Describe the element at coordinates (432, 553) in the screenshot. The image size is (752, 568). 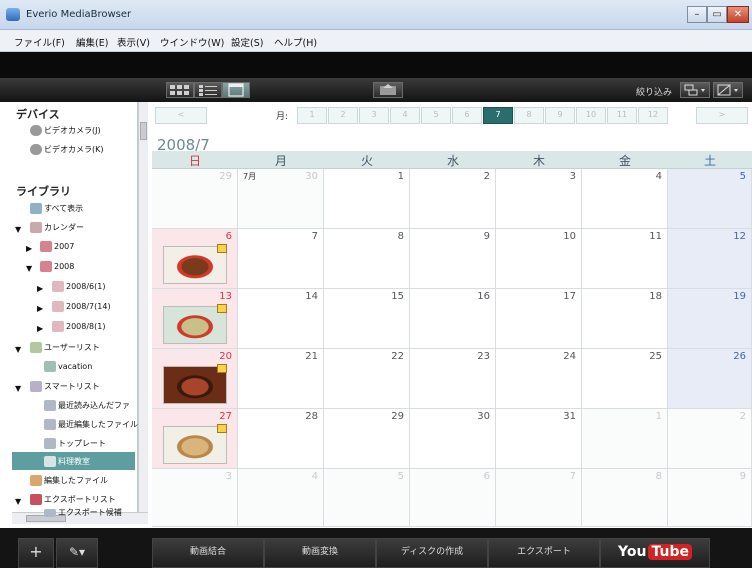
I see `create-disc-button: ディスクの作成` at that location.